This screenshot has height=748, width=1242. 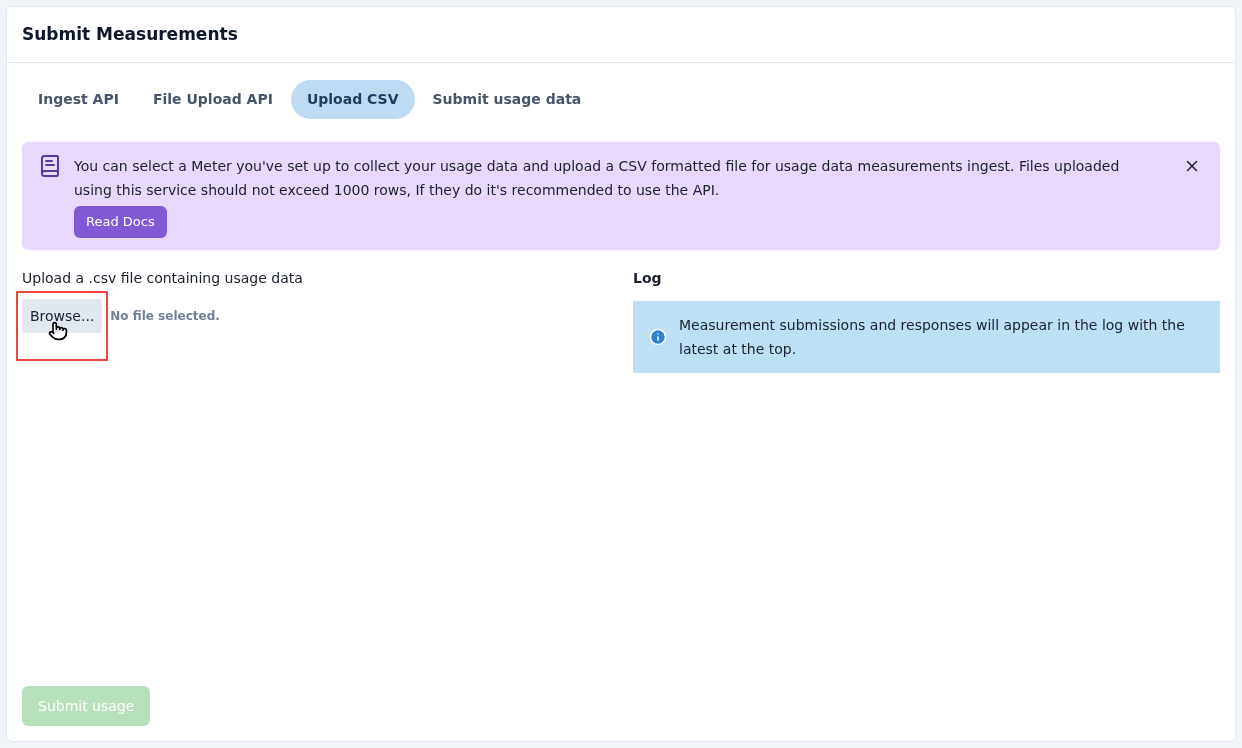 What do you see at coordinates (78, 99) in the screenshot?
I see `tab: Ingest API` at bounding box center [78, 99].